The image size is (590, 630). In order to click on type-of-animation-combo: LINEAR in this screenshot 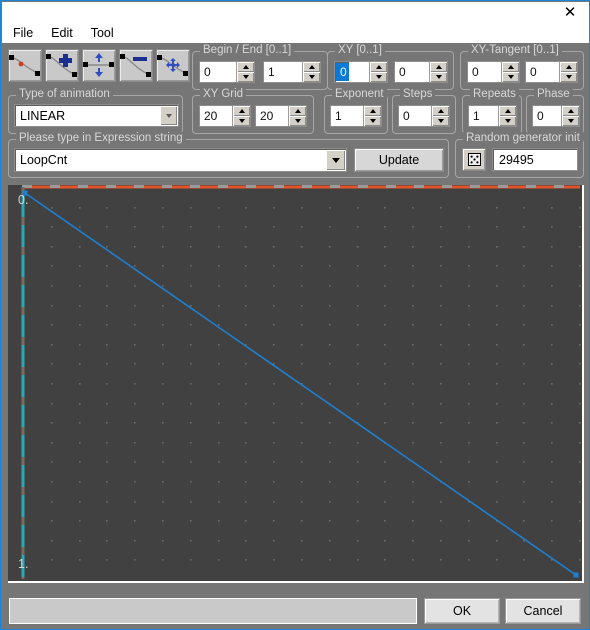, I will do `click(96, 115)`.